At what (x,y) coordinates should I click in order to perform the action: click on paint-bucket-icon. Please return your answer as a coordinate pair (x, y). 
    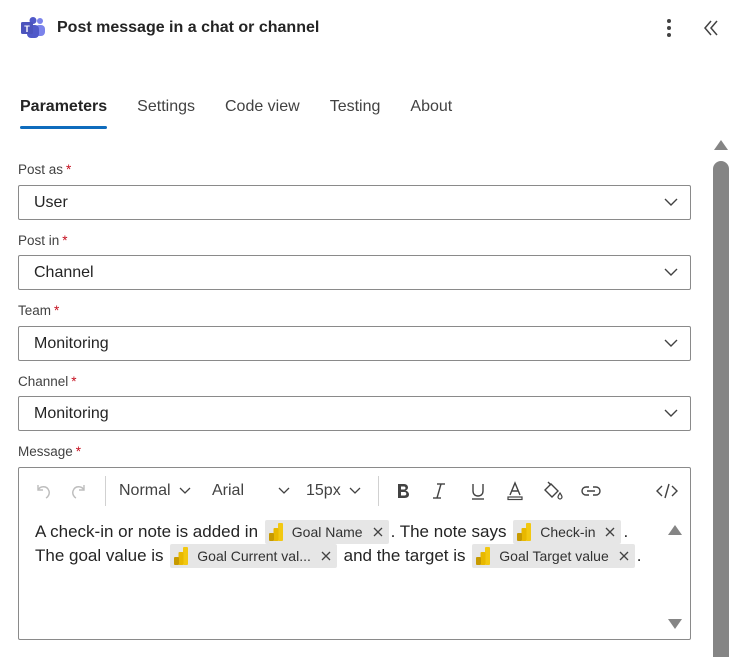
    Looking at the image, I should click on (553, 490).